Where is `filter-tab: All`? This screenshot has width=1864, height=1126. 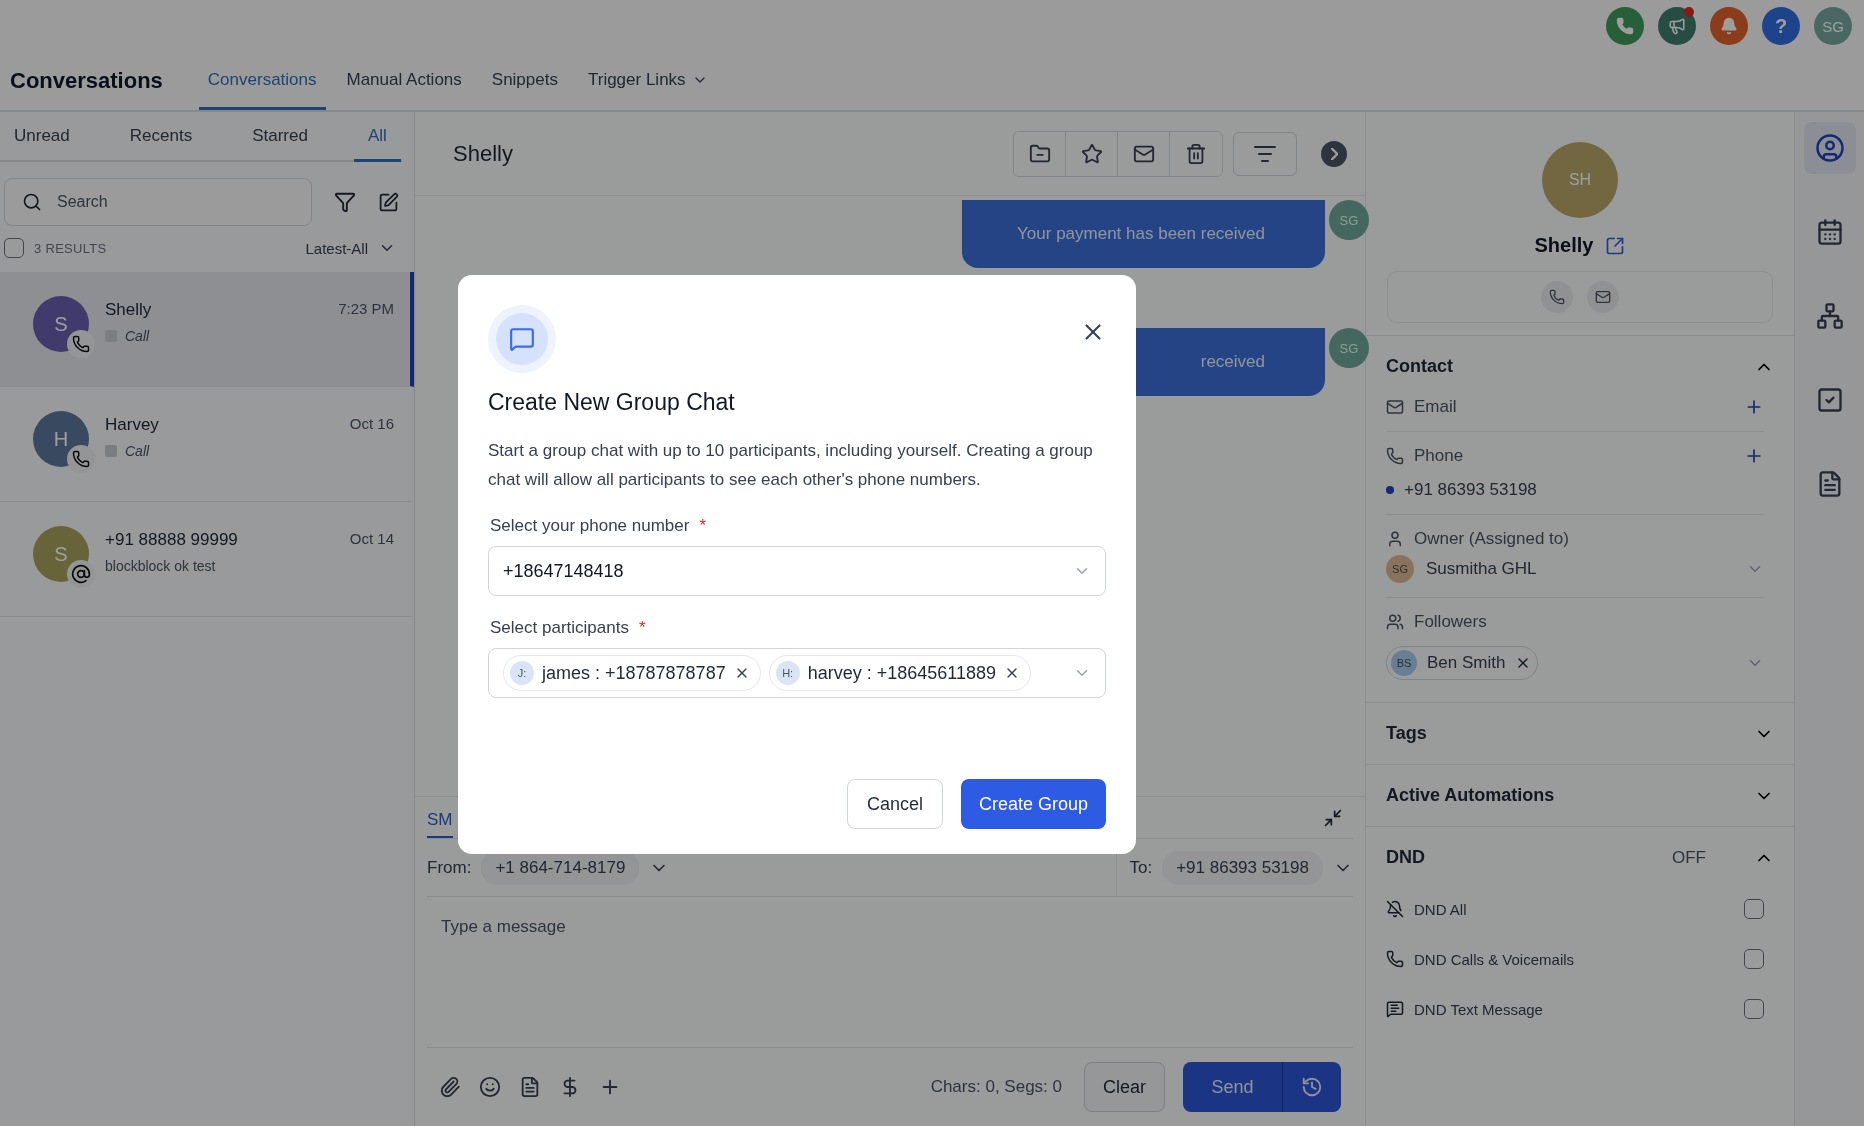 filter-tab: All is located at coordinates (377, 137).